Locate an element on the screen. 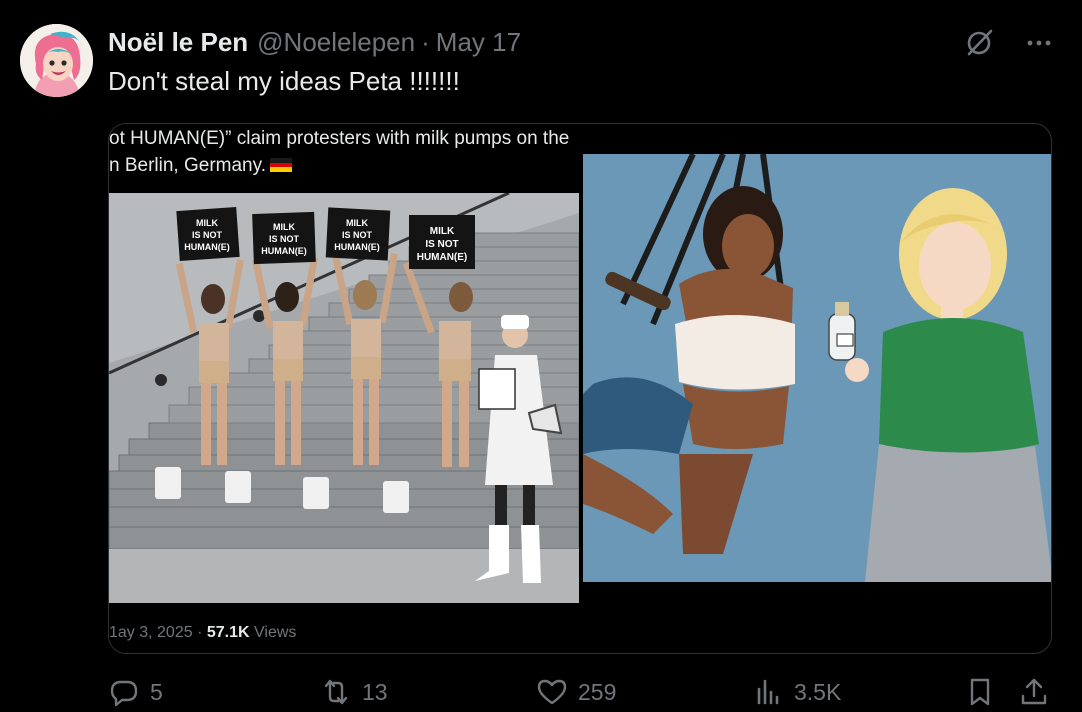 The height and width of the screenshot is (712, 1082). bookmark-icon is located at coordinates (980, 692).